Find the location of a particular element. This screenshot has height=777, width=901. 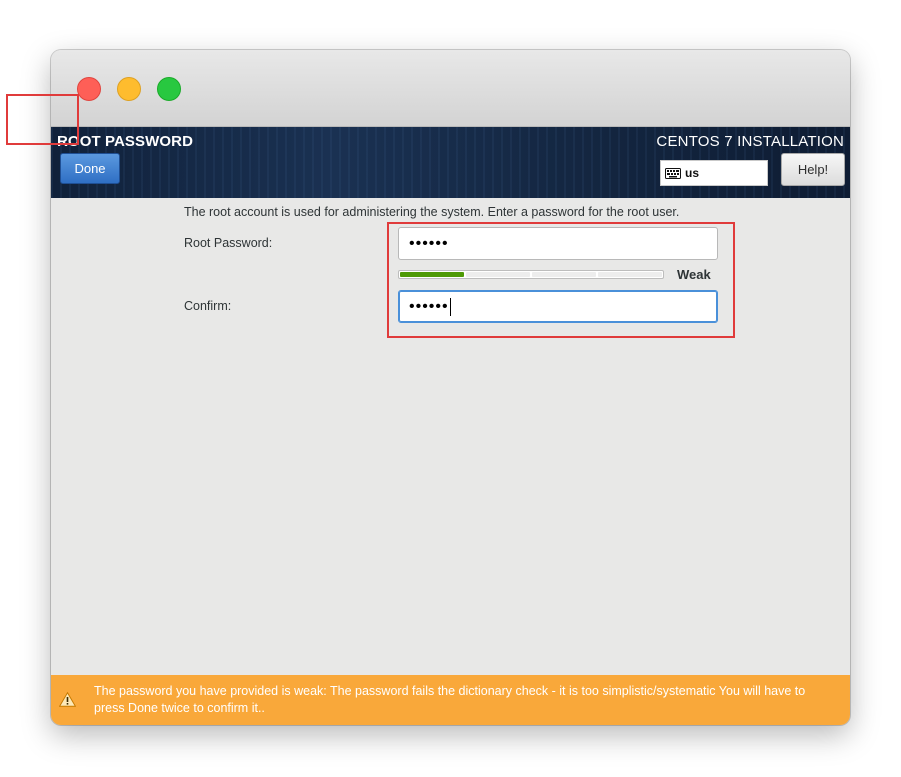

help-button: Help! is located at coordinates (813, 169).